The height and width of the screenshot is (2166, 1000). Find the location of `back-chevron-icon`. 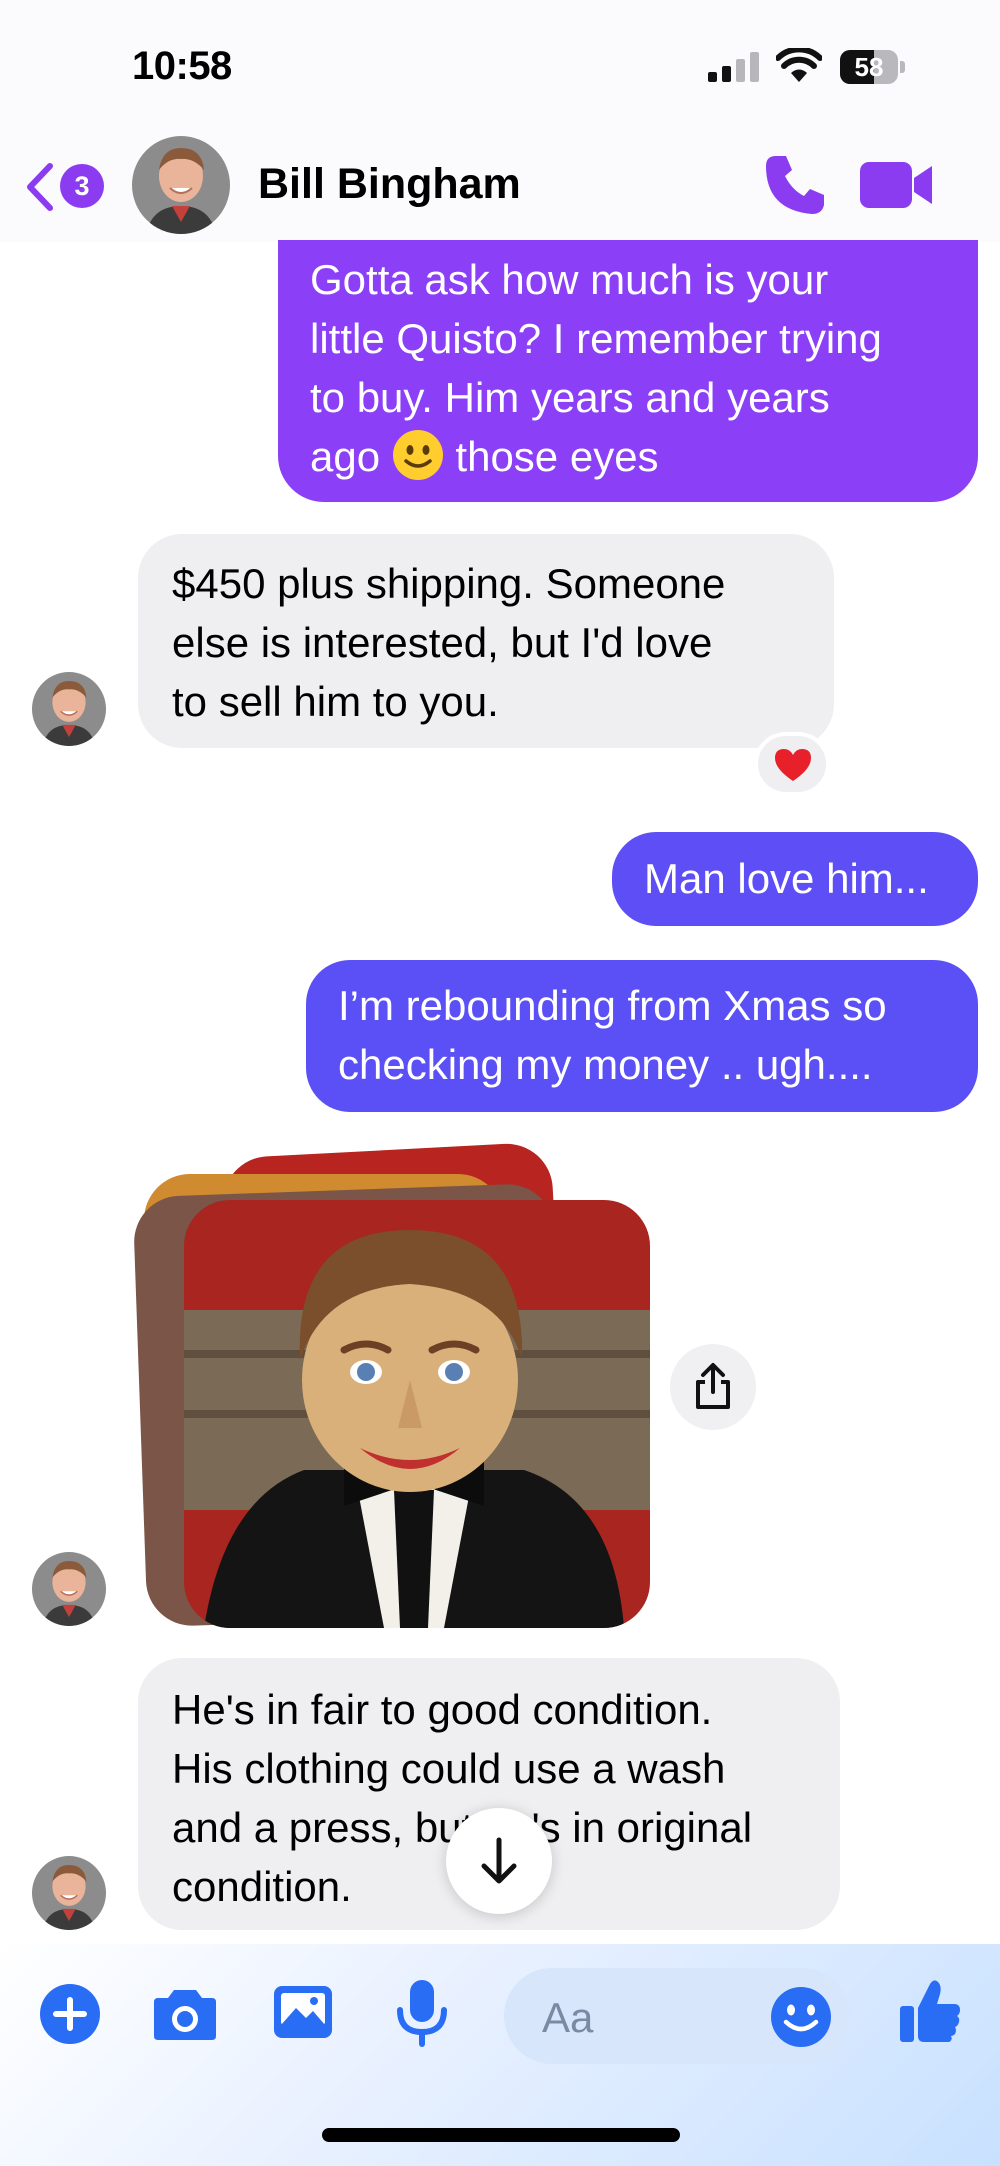

back-chevron-icon is located at coordinates (40, 187).